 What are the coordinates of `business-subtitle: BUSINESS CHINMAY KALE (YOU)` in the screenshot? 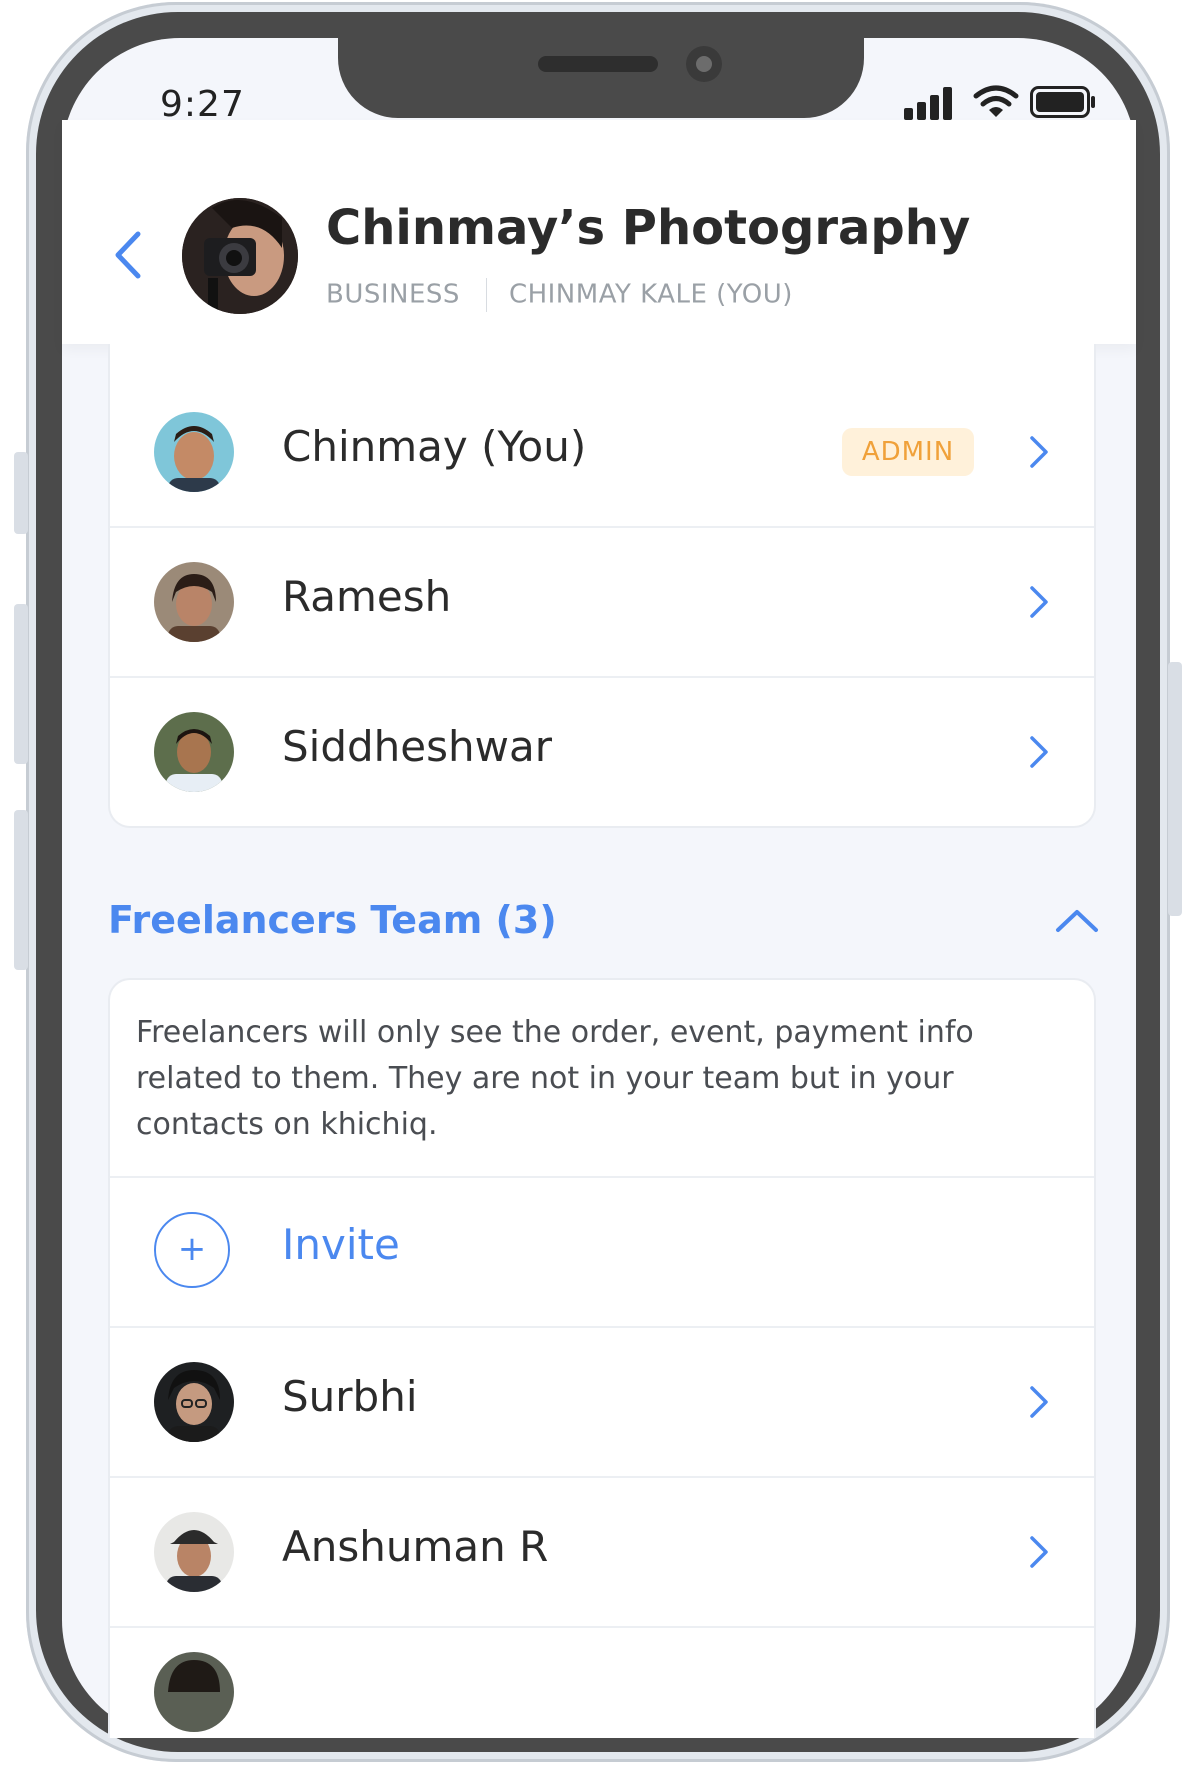 It's located at (559, 295).